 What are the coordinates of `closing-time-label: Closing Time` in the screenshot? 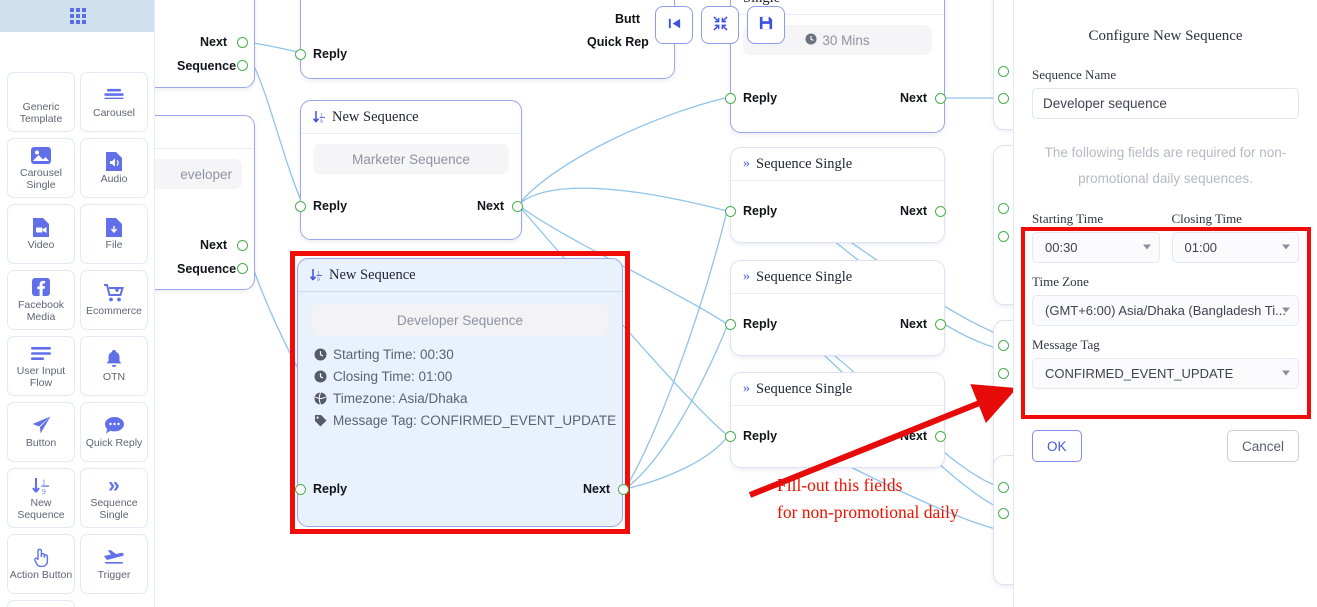 It's located at (1206, 218).